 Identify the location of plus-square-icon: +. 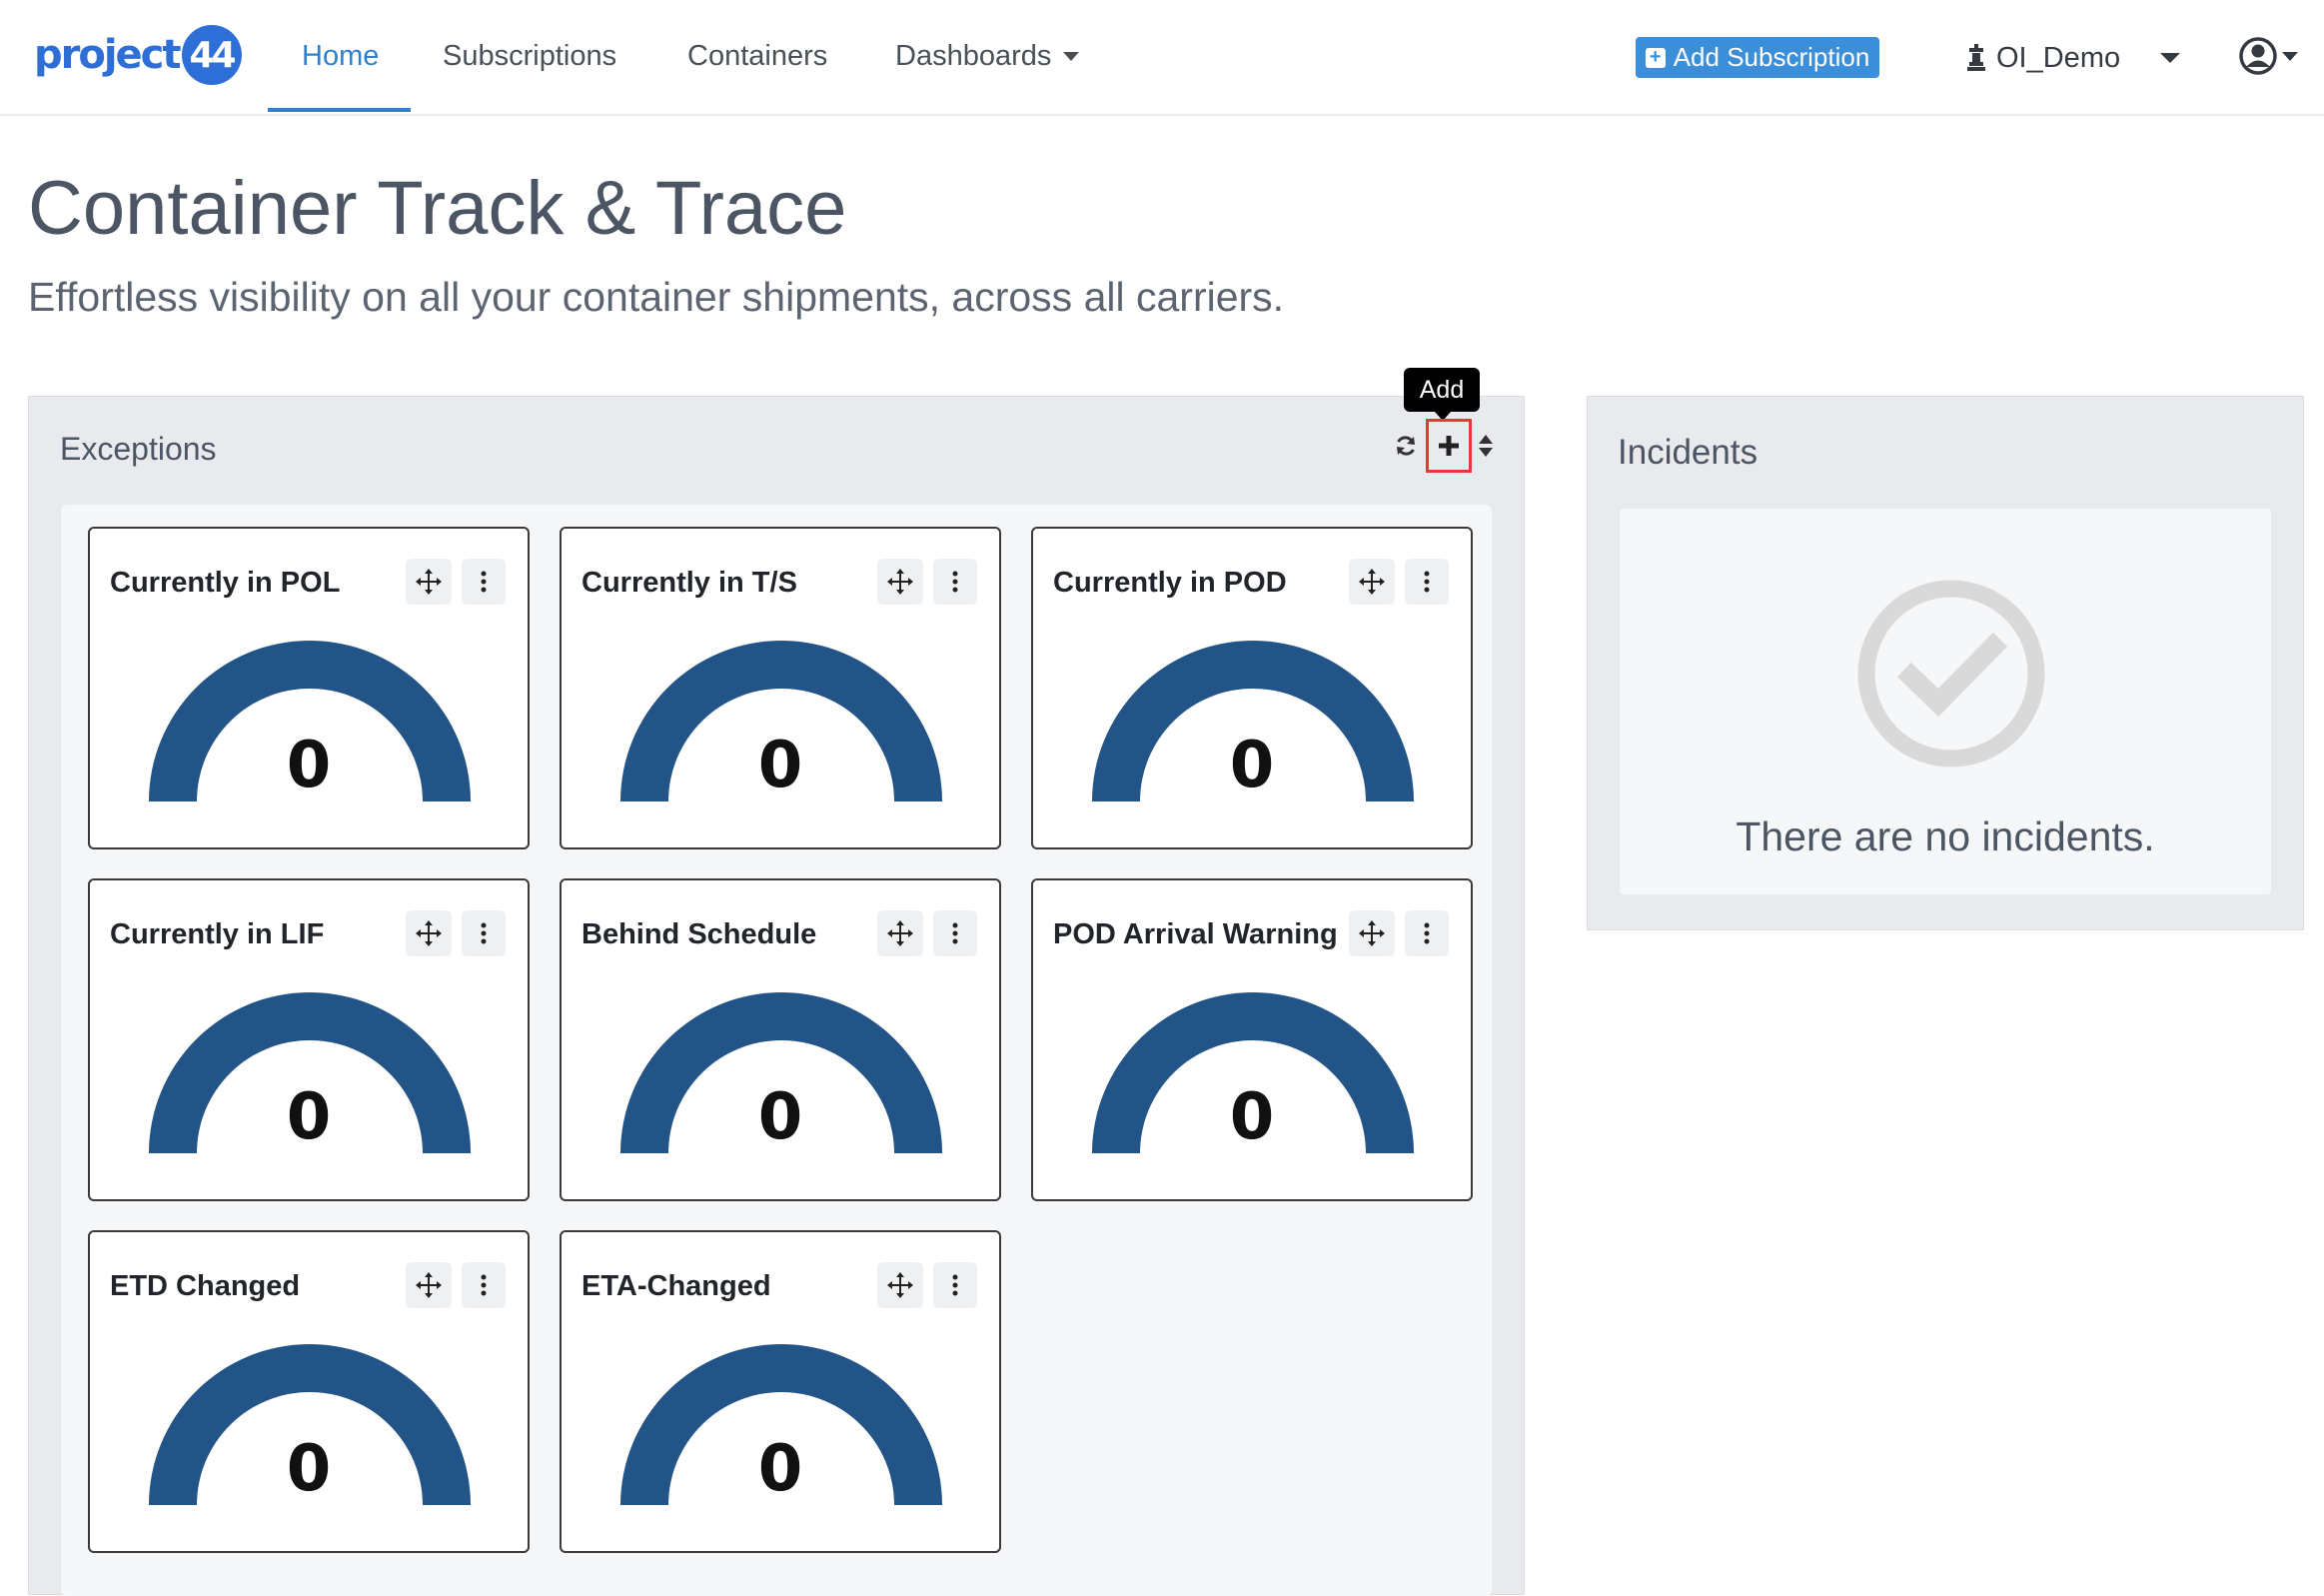
(1655, 57).